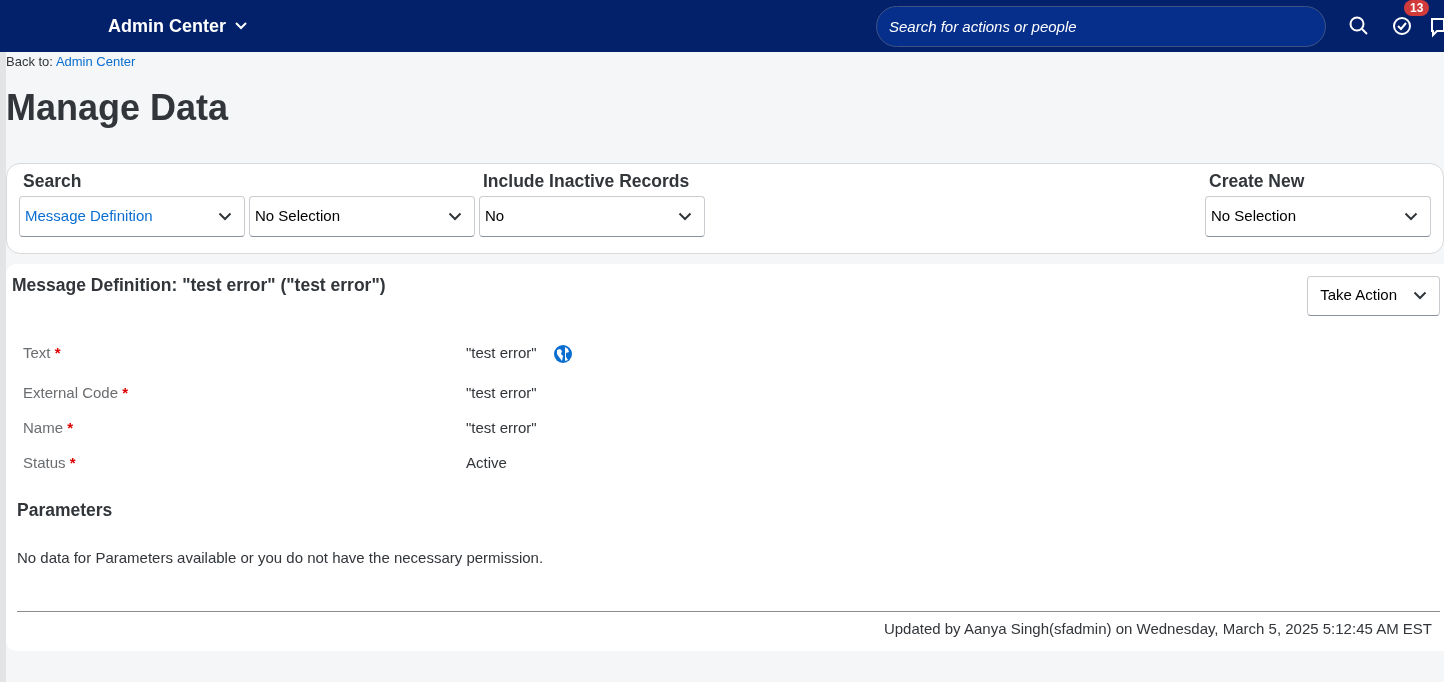 This screenshot has height=682, width=1444. I want to click on section-label: Search, so click(52, 181).